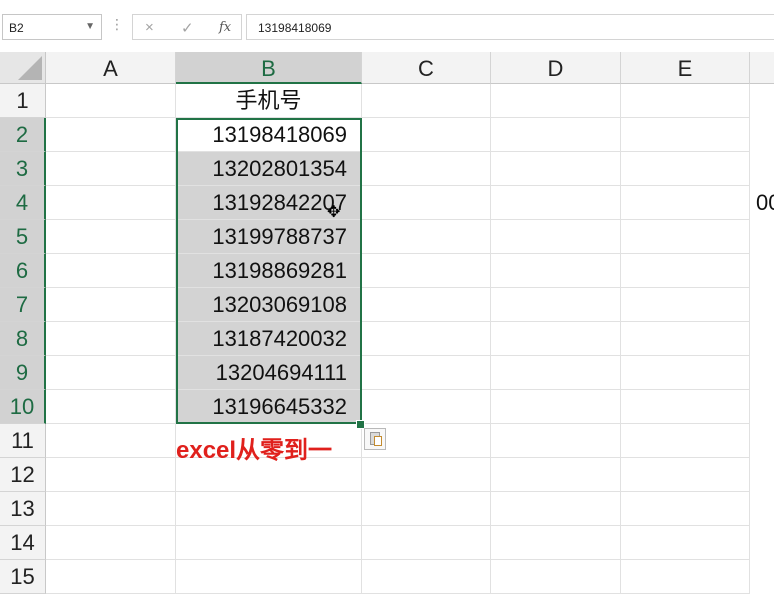 The width and height of the screenshot is (774, 596). I want to click on cell-b9: 13204694111, so click(269, 373).